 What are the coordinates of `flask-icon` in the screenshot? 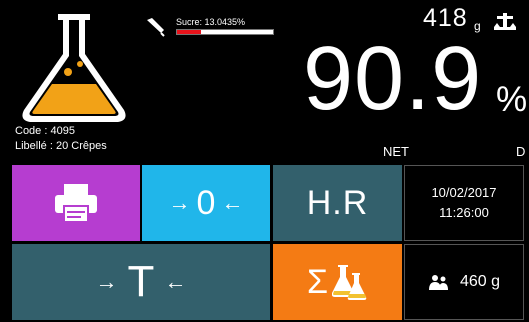 It's located at (74, 68).